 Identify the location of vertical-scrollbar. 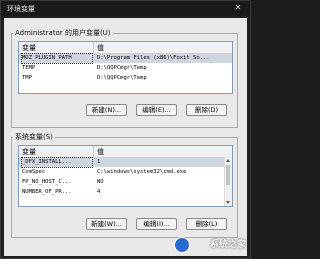
(228, 181).